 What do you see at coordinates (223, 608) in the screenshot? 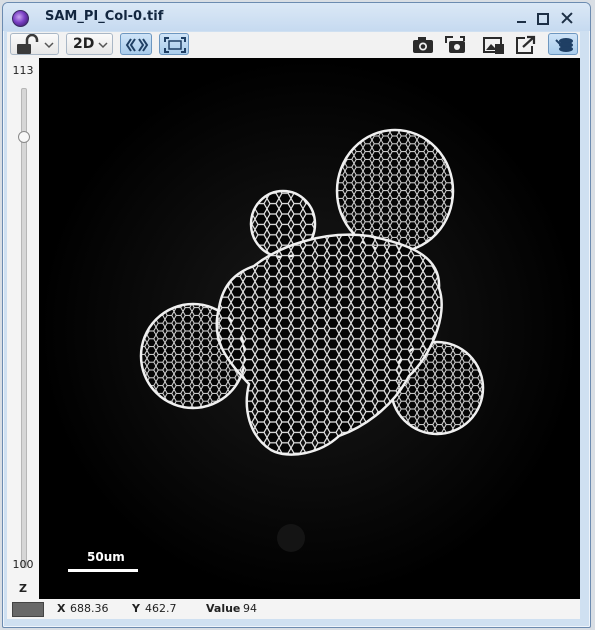
I see `pixel-value-label: Value` at bounding box center [223, 608].